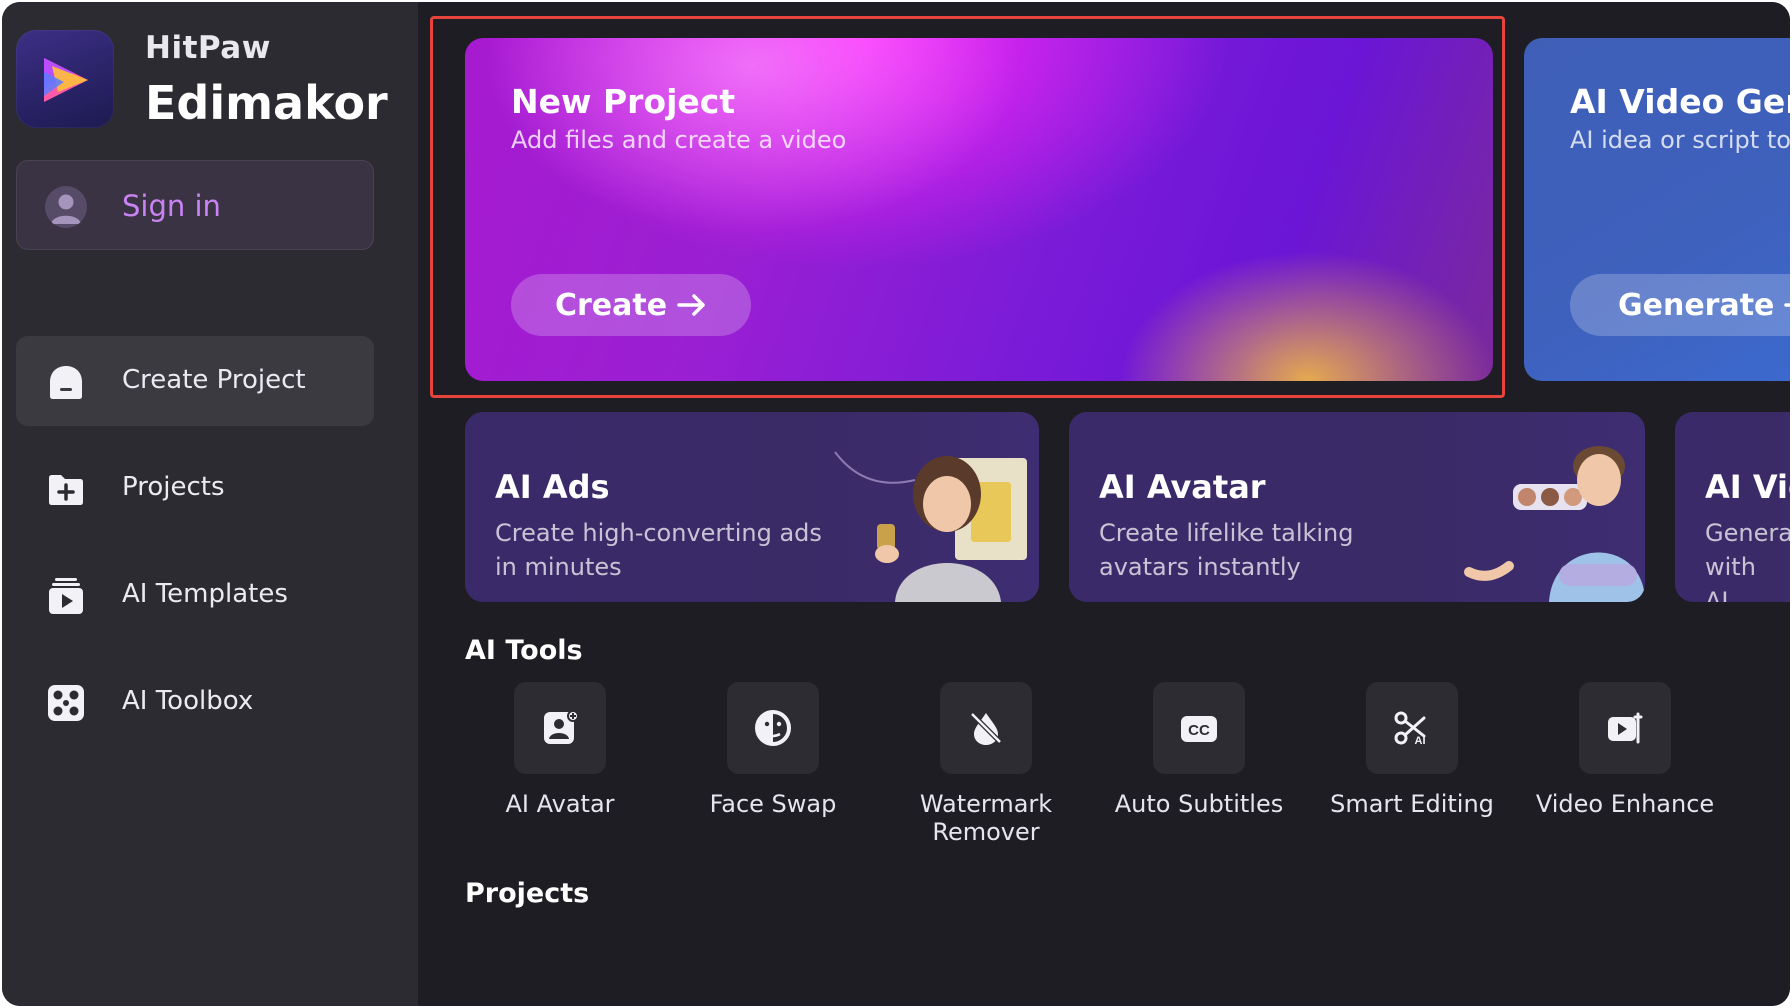 This screenshot has height=1008, width=1792. What do you see at coordinates (986, 818) in the screenshot?
I see `tool-label: Watermark Remover` at bounding box center [986, 818].